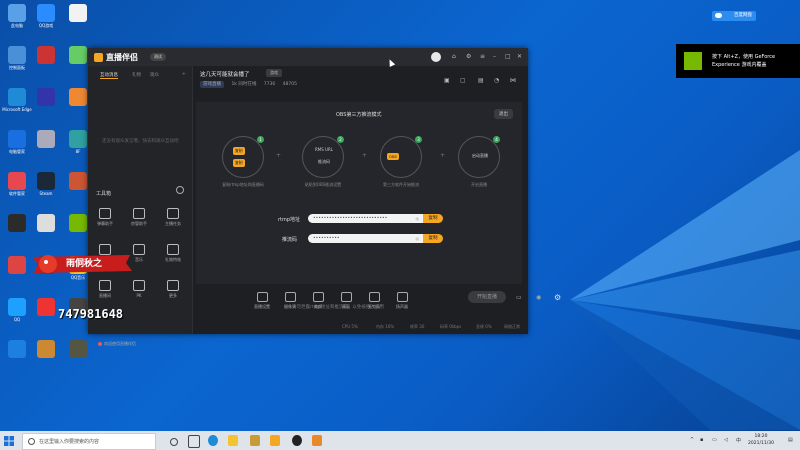 This screenshot has width=800, height=450. I want to click on bell-icon: ◔, so click(496, 80).